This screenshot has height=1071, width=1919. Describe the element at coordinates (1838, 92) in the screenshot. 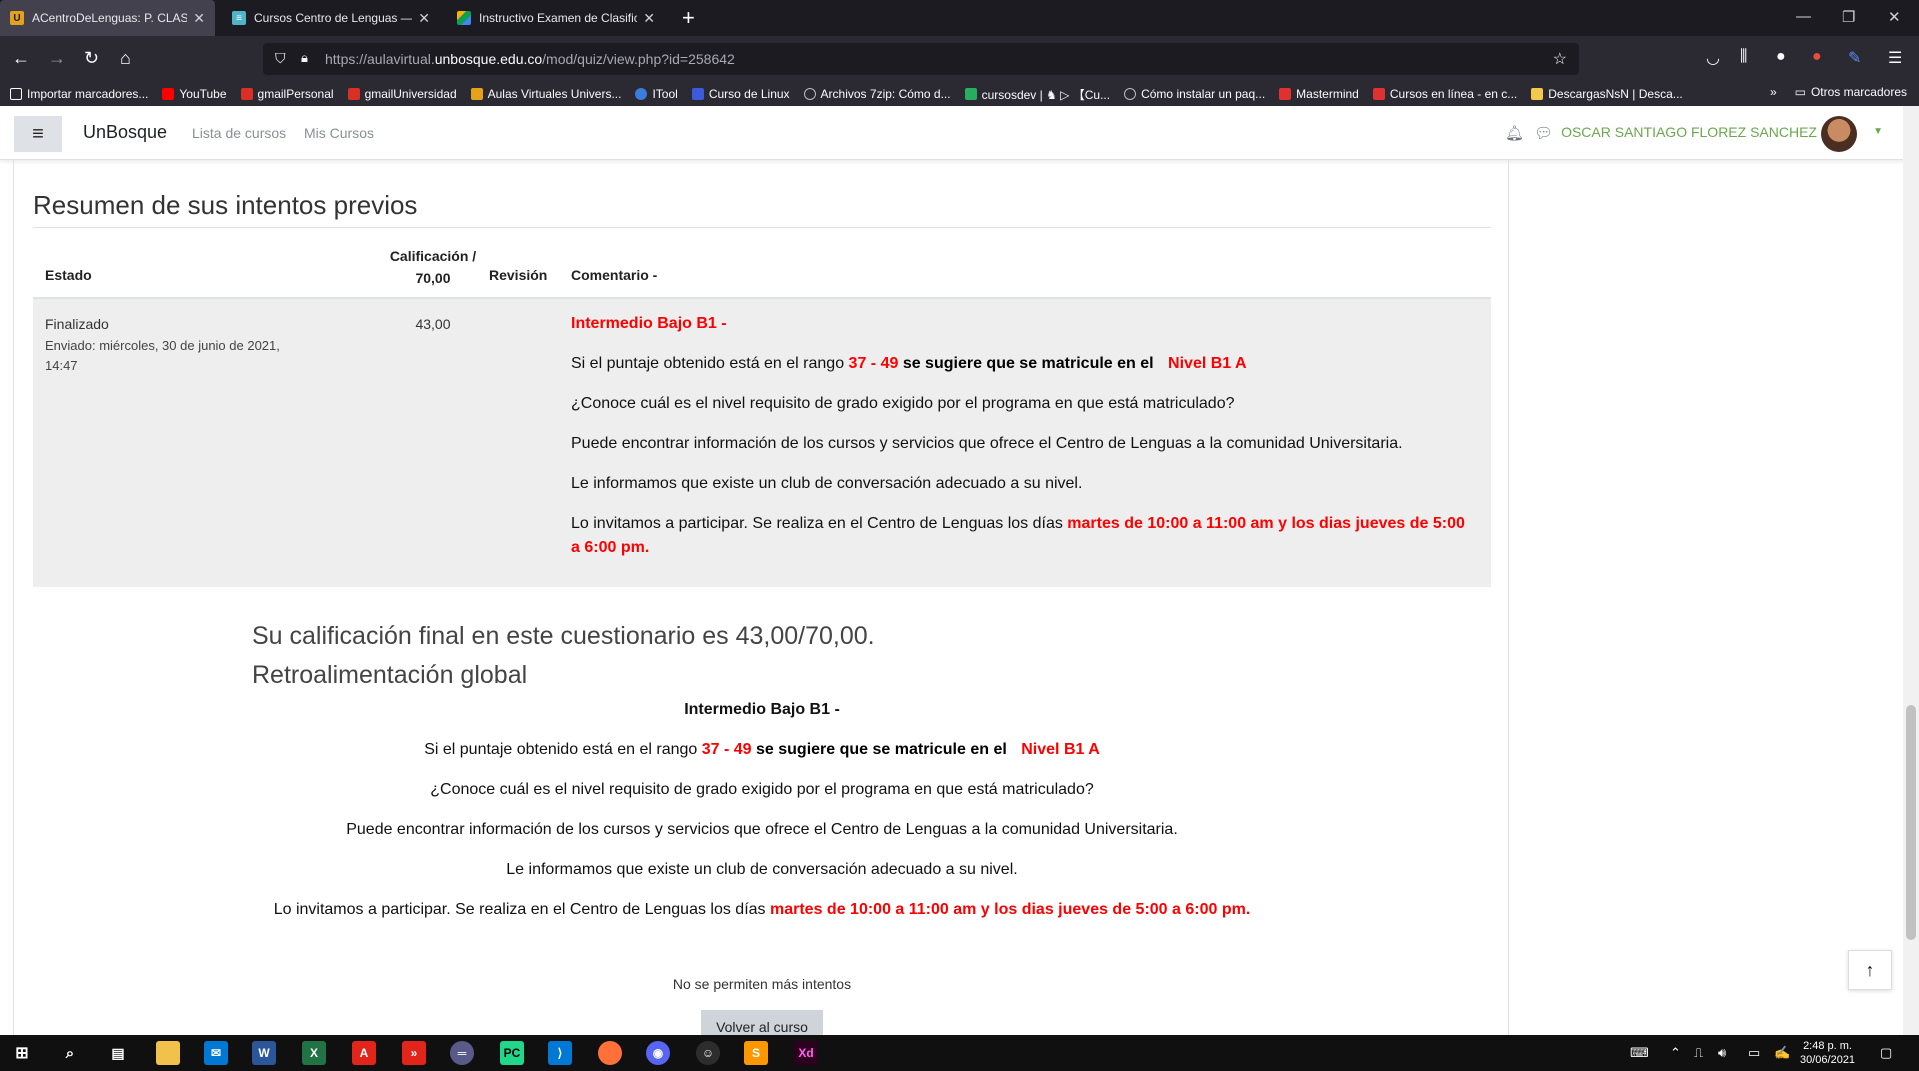

I see `other-bookmarks: » ▭ Otros marcadores` at that location.